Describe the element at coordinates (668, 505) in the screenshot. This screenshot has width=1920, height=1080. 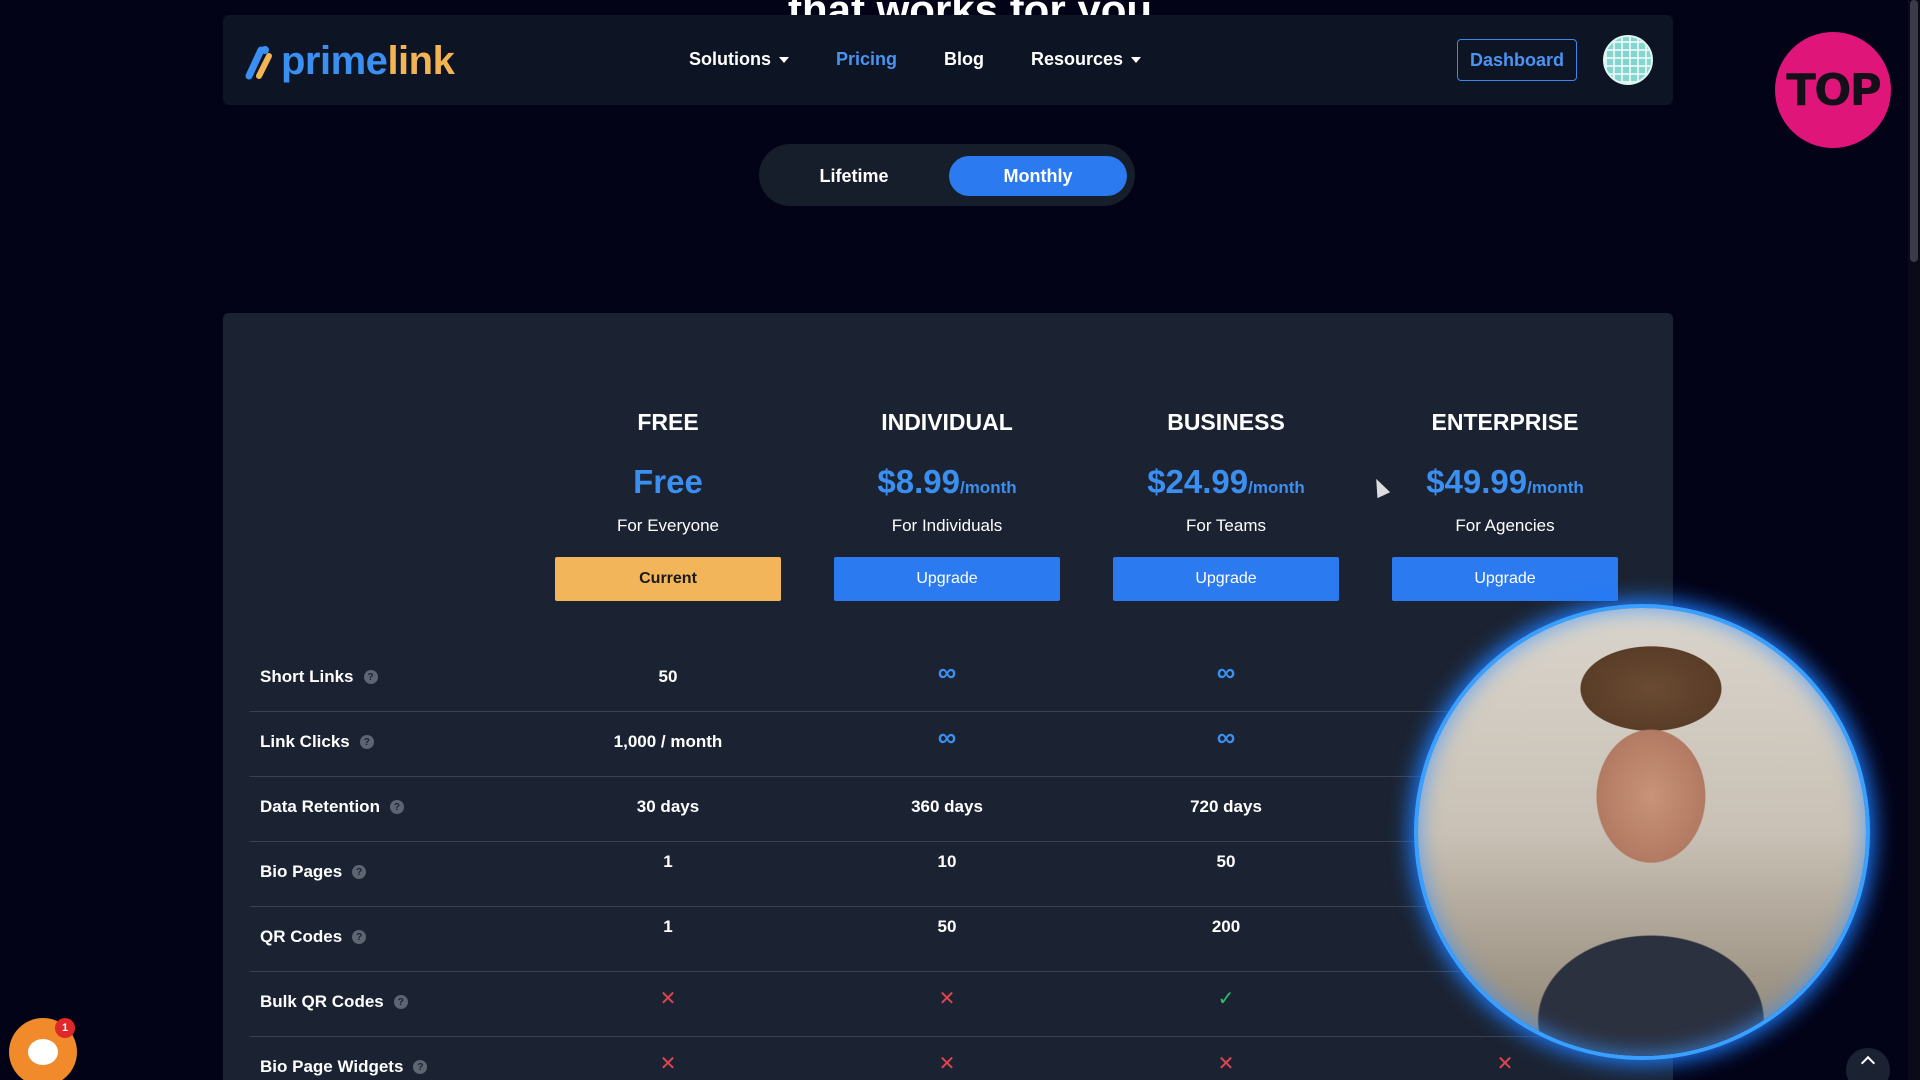
I see `plan-free: FREE Free For Everyone Current` at that location.